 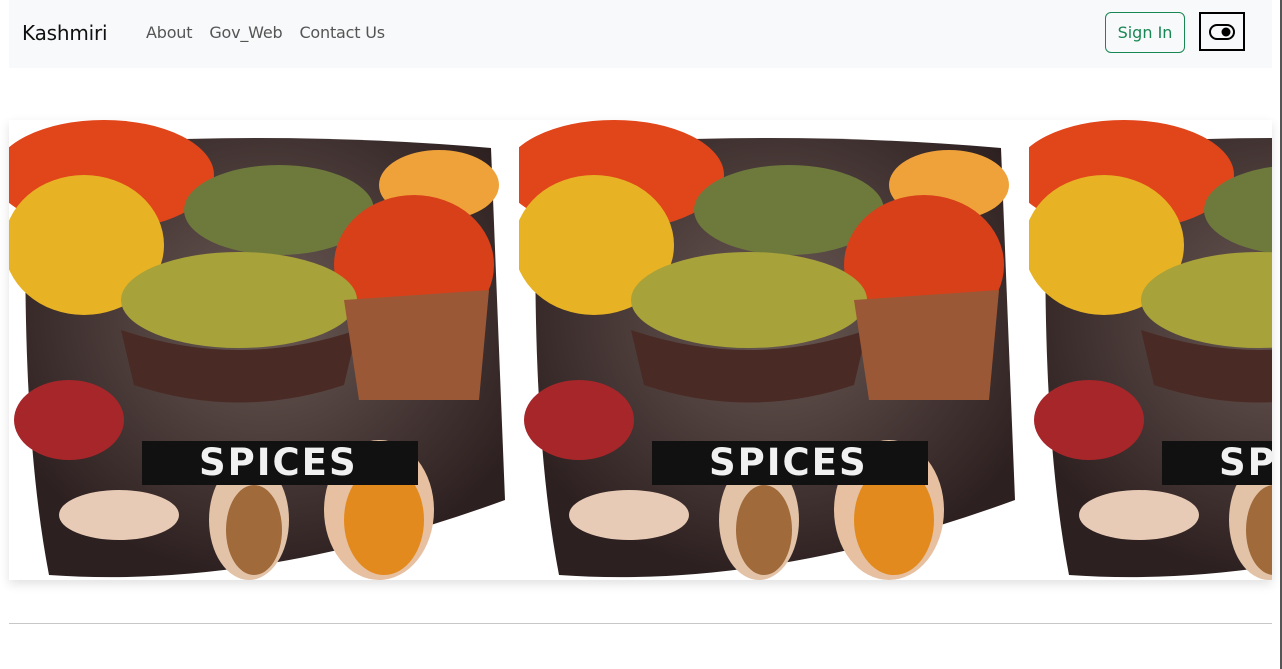 I want to click on spices-image, so click(x=1150, y=350).